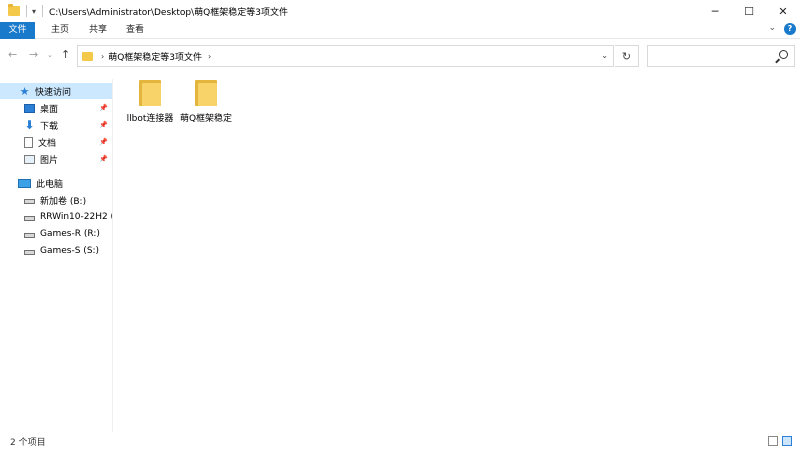 This screenshot has width=800, height=451. Describe the element at coordinates (782, 29) in the screenshot. I see `ribbon-right-controls: ⌄ ?` at that location.